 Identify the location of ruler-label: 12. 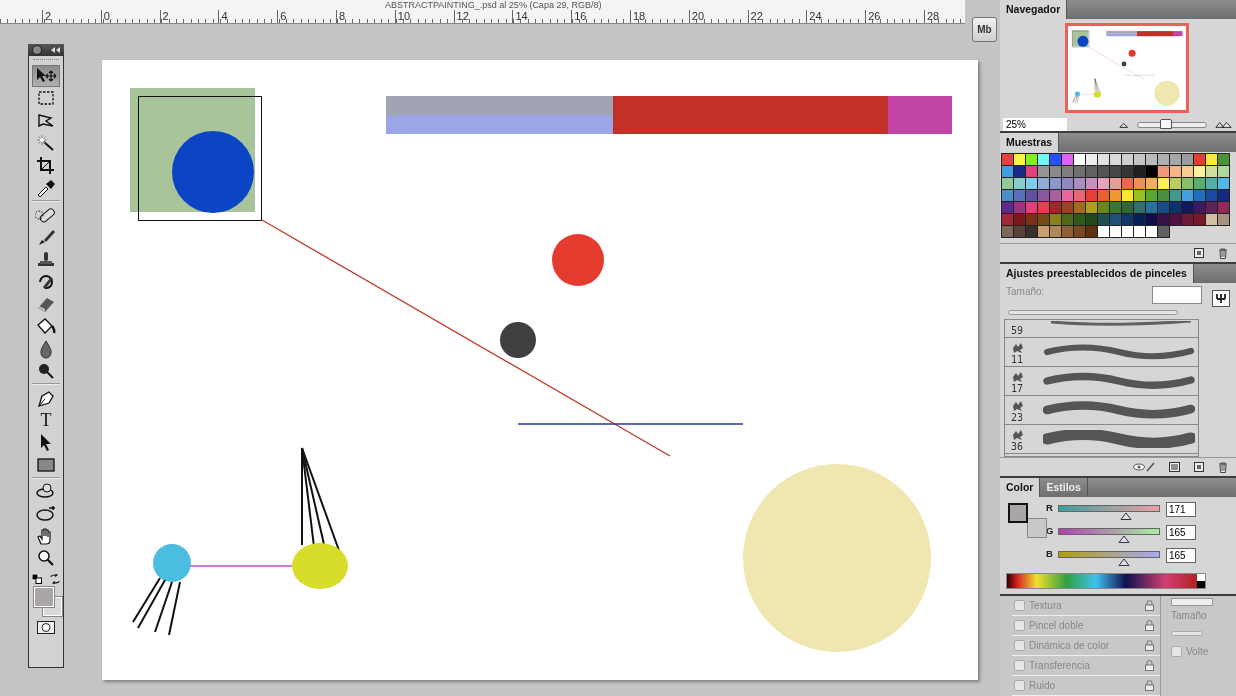
(462, 16).